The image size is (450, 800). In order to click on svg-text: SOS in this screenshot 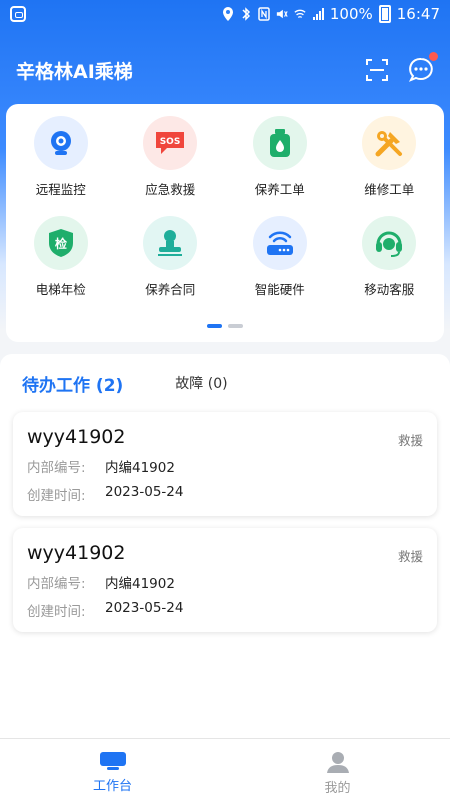, I will do `click(170, 142)`.